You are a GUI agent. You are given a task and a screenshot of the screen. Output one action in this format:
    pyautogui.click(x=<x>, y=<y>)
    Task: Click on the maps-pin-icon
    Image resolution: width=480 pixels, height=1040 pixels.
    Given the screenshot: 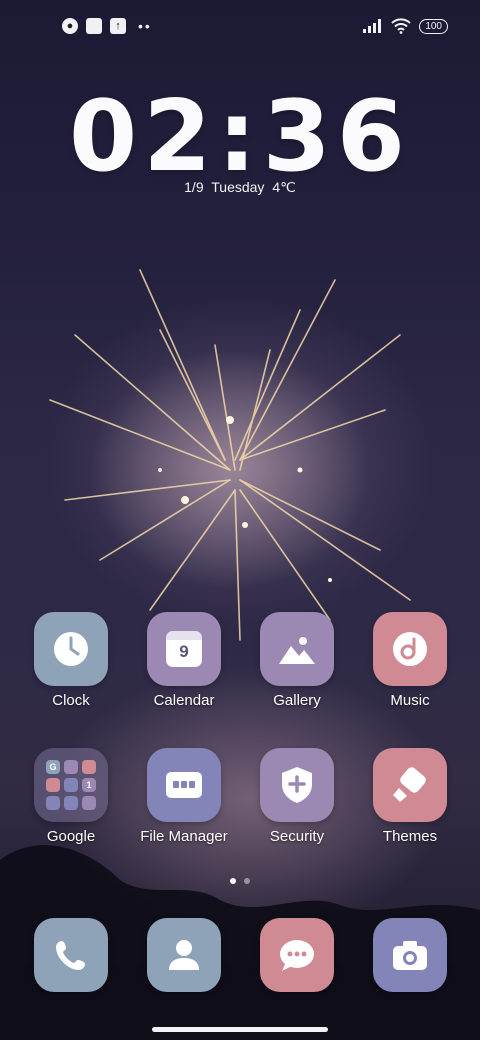 What is the action you would take?
    pyautogui.click(x=89, y=767)
    